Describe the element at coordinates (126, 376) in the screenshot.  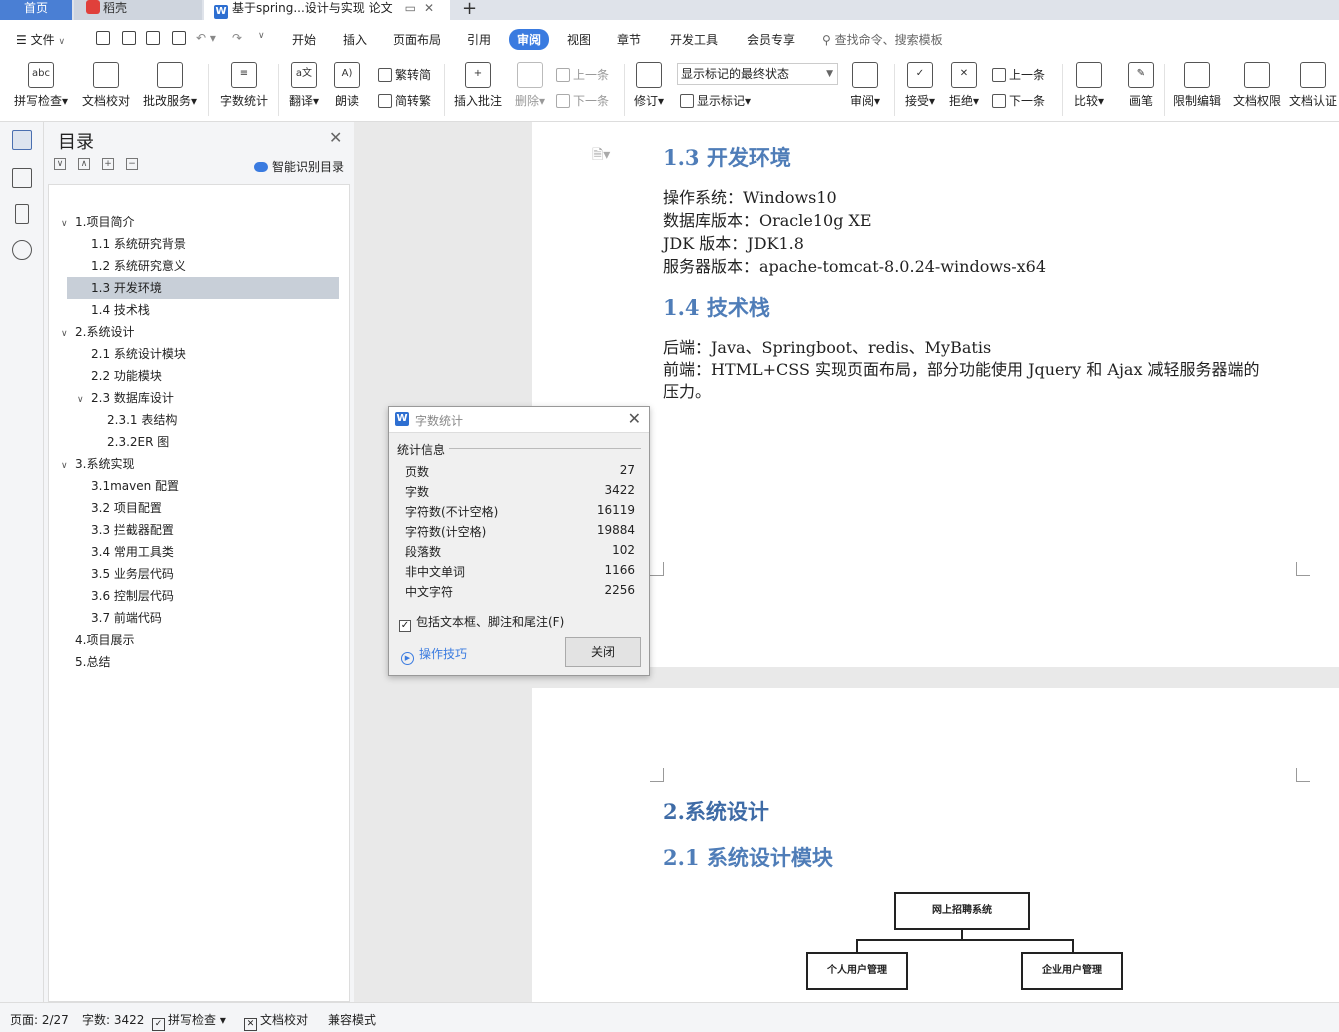
I see `toc-item: 2.2 功能模块` at that location.